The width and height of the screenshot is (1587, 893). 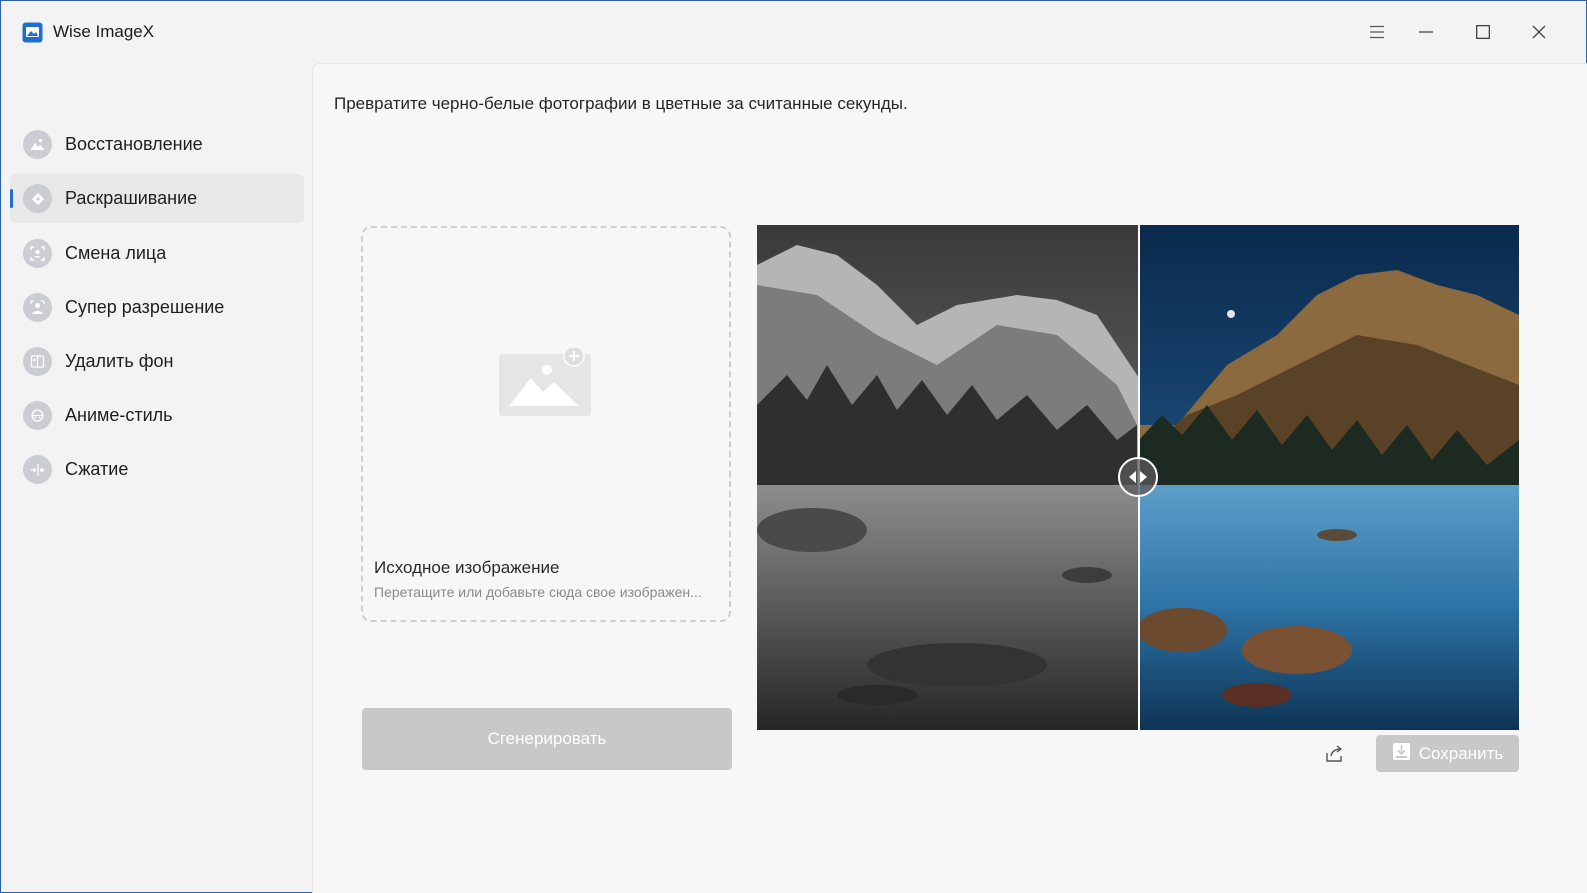 I want to click on sidebar-item-super-resolution: Супер разрешение, so click(x=157, y=307).